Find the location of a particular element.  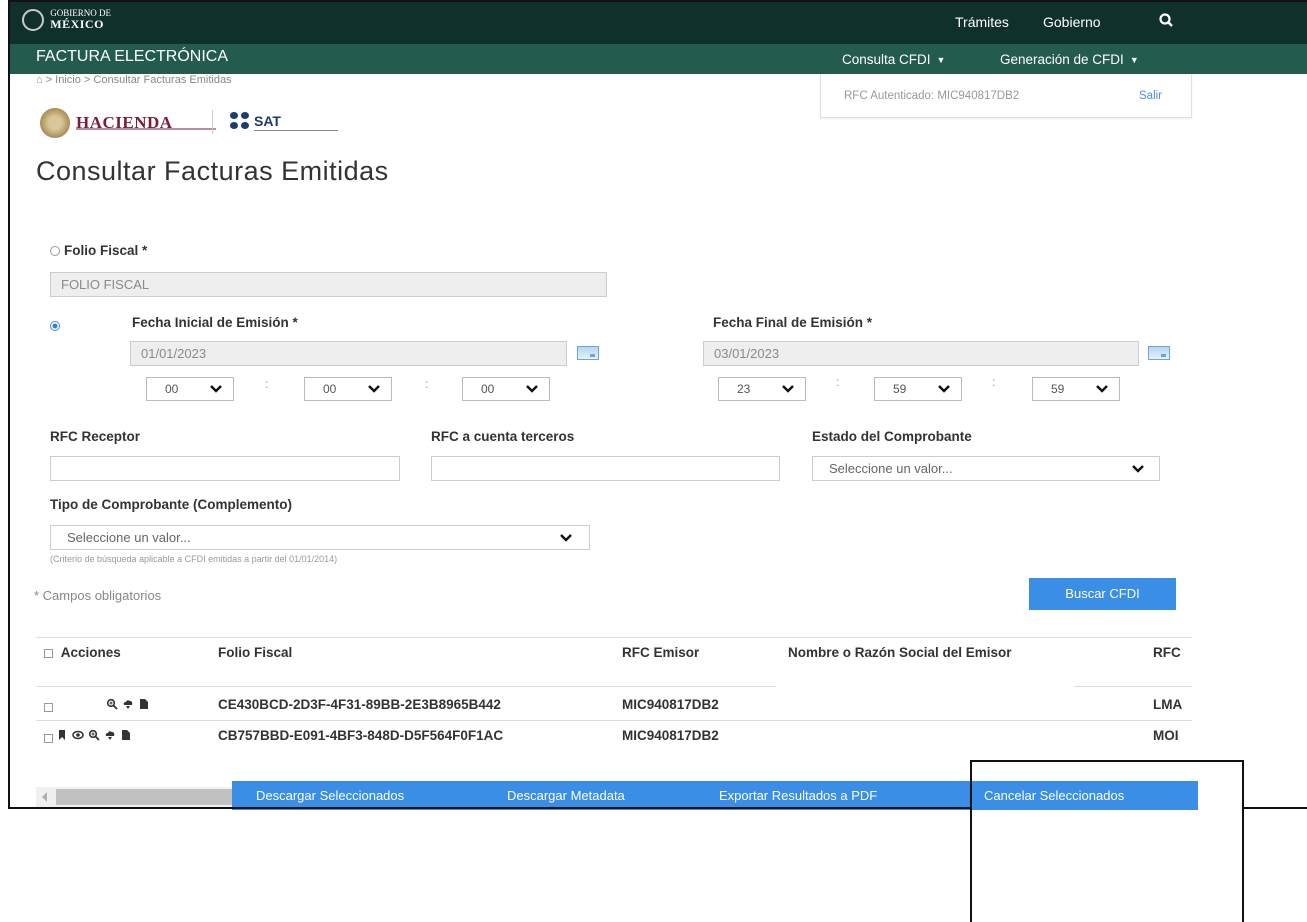

fecha-radio is located at coordinates (55, 326).